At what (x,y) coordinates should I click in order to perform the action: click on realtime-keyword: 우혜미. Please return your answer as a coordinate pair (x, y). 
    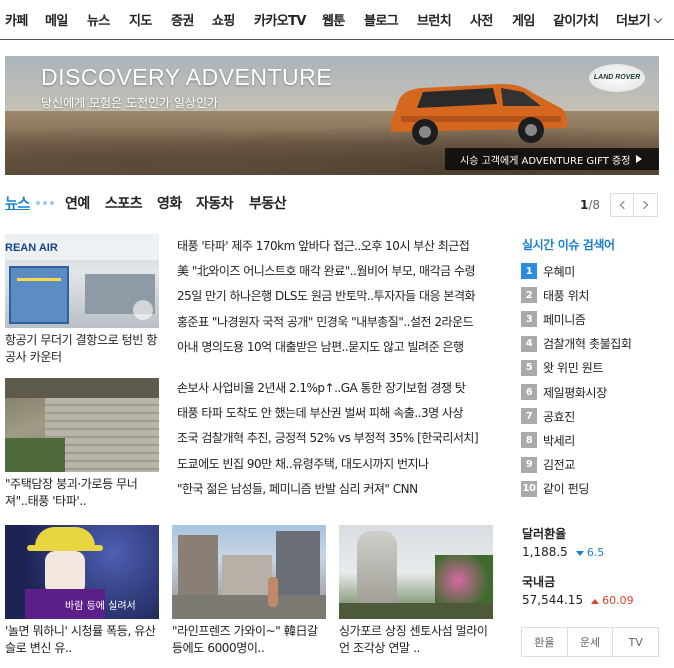
    Looking at the image, I should click on (559, 271).